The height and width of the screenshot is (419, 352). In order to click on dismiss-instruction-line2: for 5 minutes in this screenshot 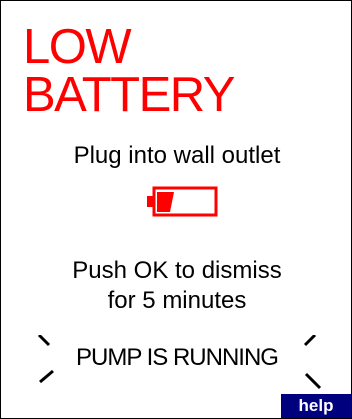, I will do `click(177, 300)`.